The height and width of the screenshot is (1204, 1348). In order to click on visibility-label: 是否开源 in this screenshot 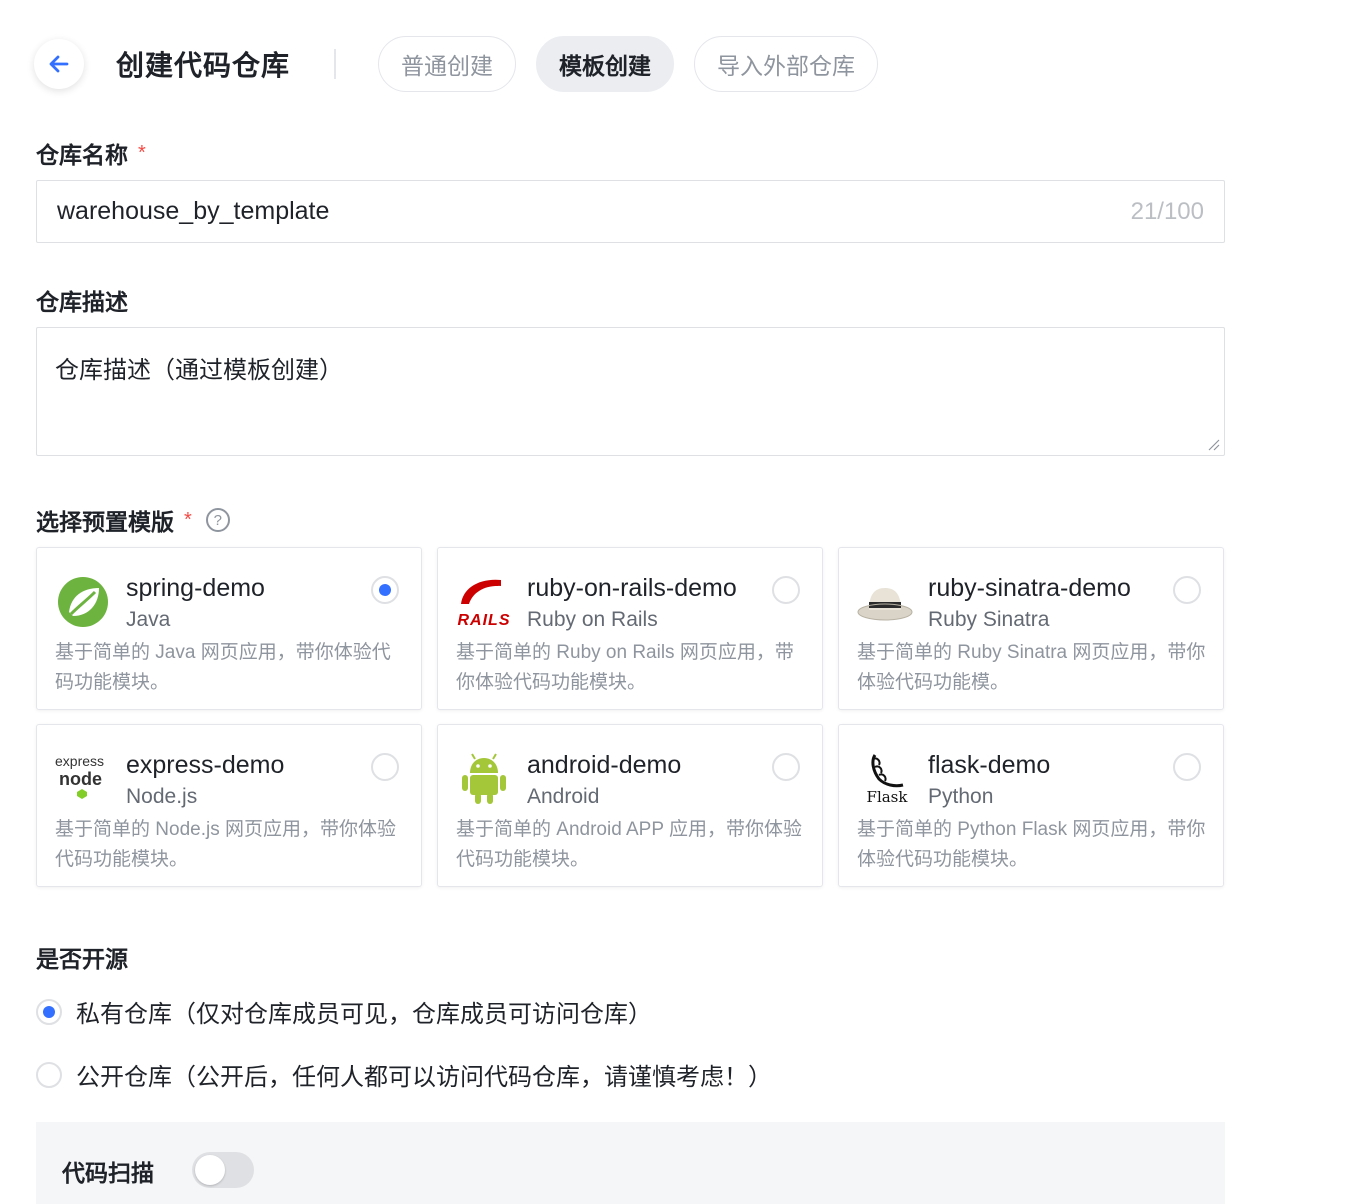, I will do `click(82, 957)`.